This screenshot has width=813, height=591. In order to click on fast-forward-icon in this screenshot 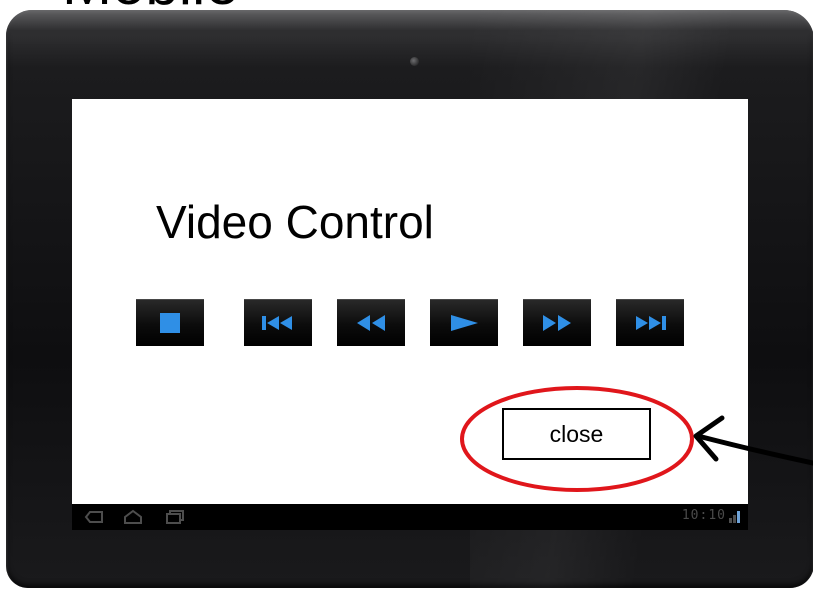, I will do `click(557, 322)`.